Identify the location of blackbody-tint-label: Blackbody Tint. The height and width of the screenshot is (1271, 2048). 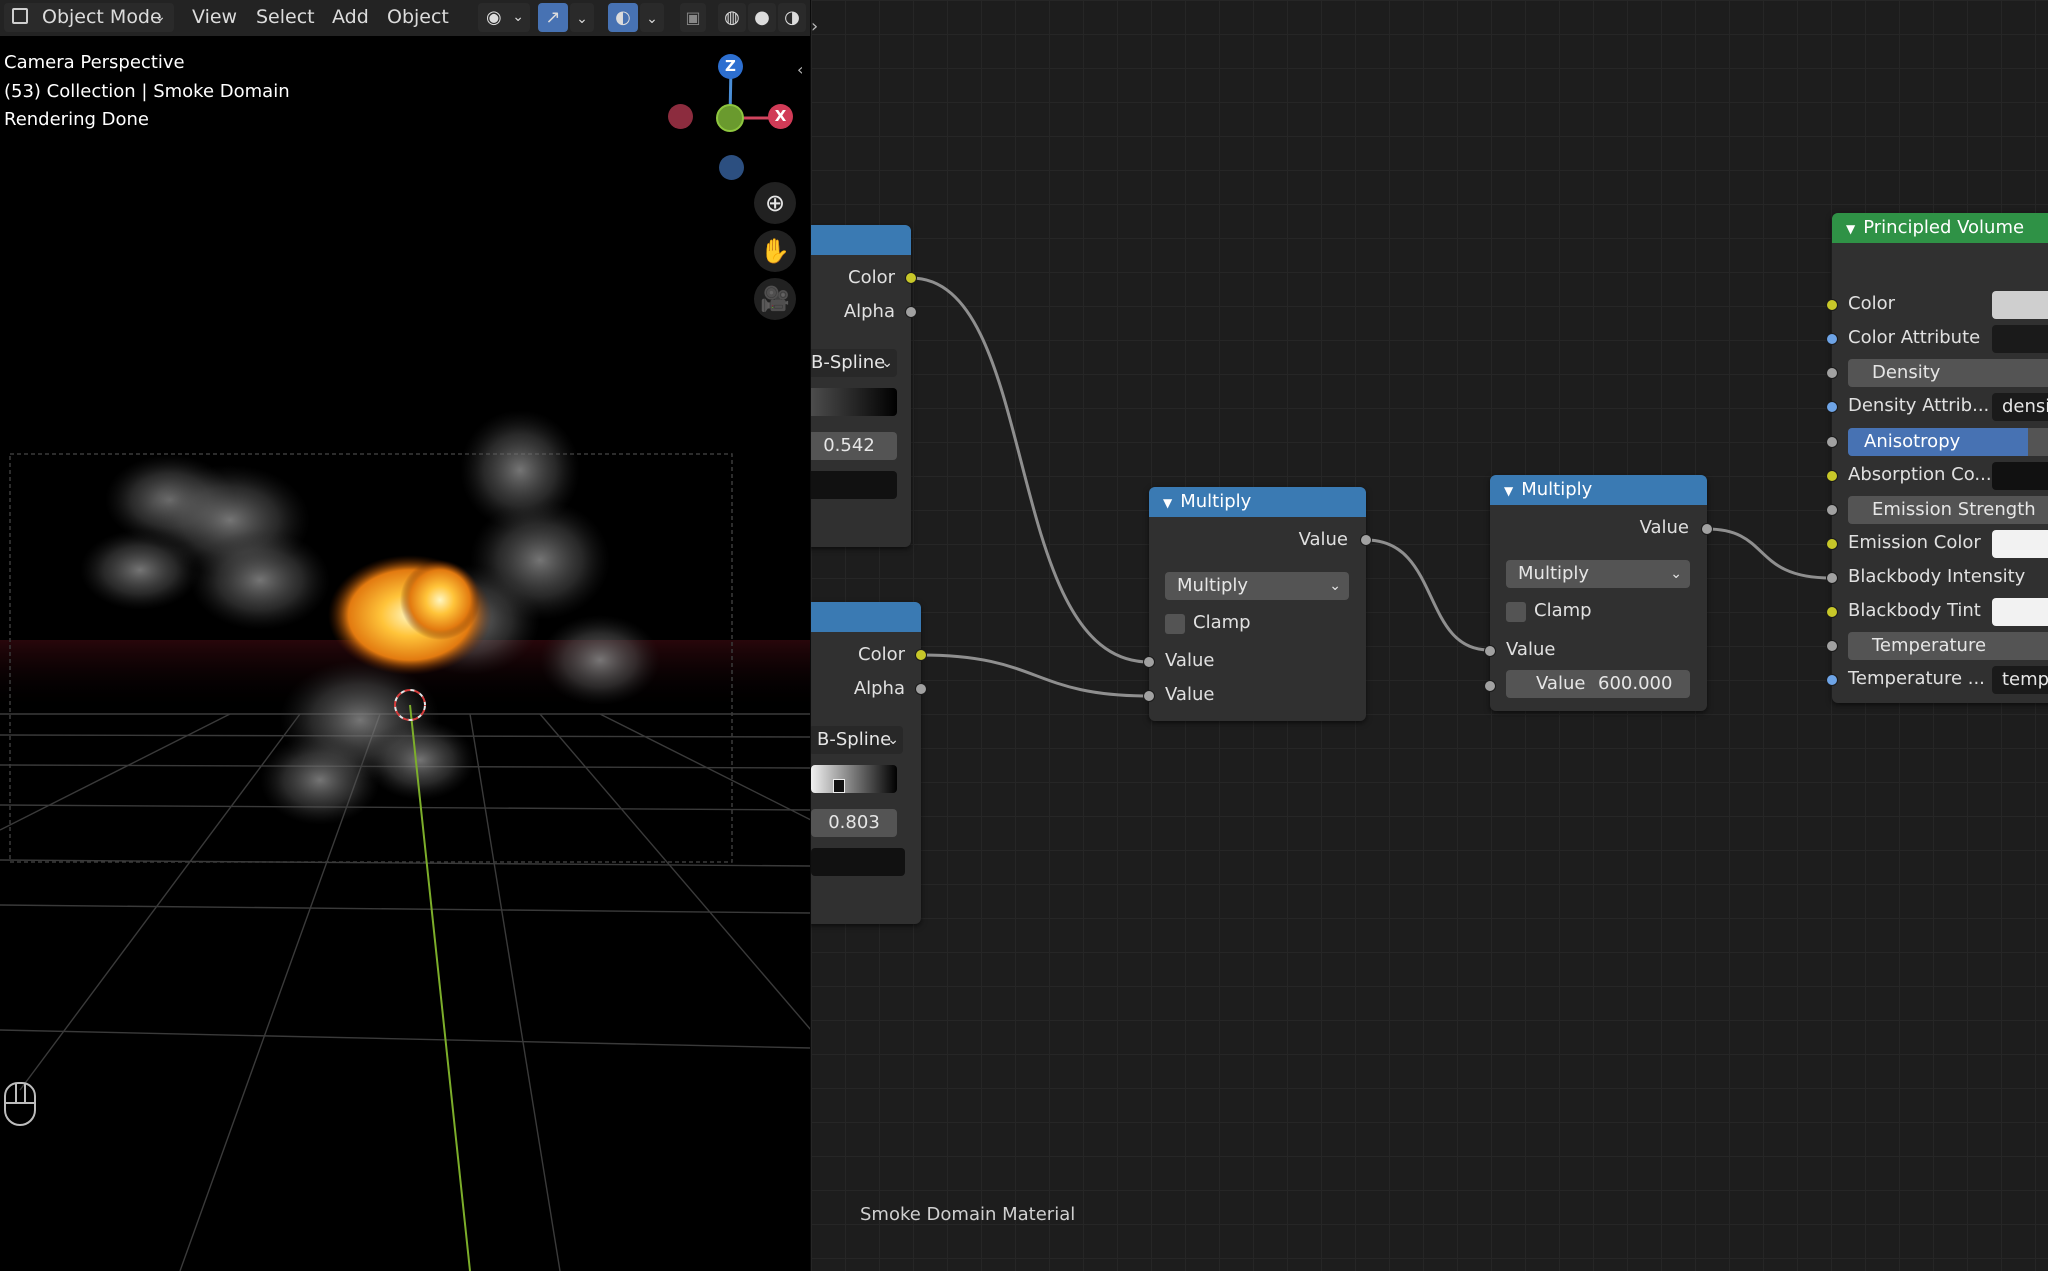
(1914, 610).